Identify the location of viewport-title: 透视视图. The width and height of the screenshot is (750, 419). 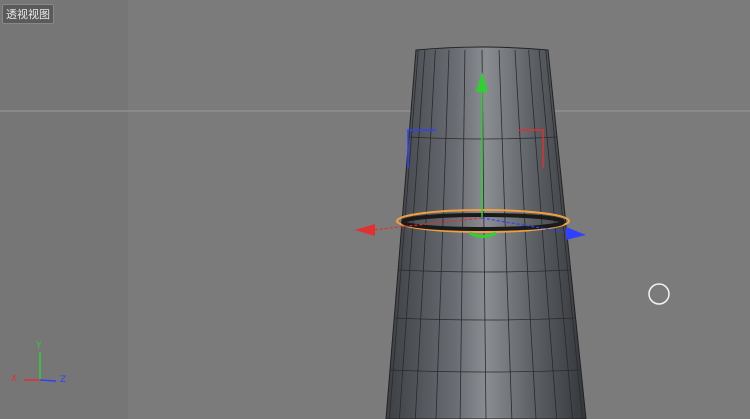
(28, 14).